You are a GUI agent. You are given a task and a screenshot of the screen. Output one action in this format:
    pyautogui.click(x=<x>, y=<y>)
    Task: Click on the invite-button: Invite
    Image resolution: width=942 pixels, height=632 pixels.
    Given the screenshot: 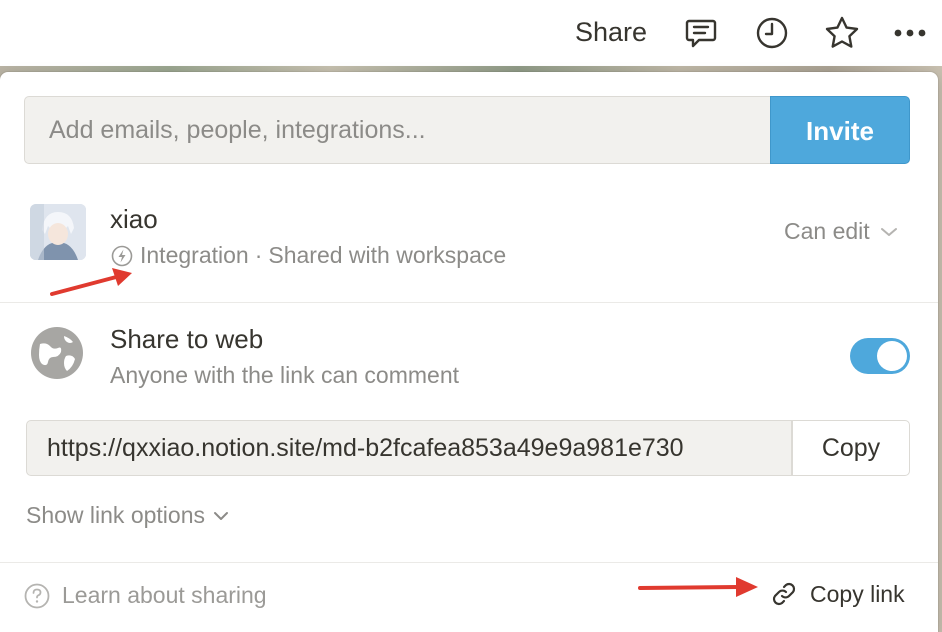 What is the action you would take?
    pyautogui.click(x=840, y=130)
    